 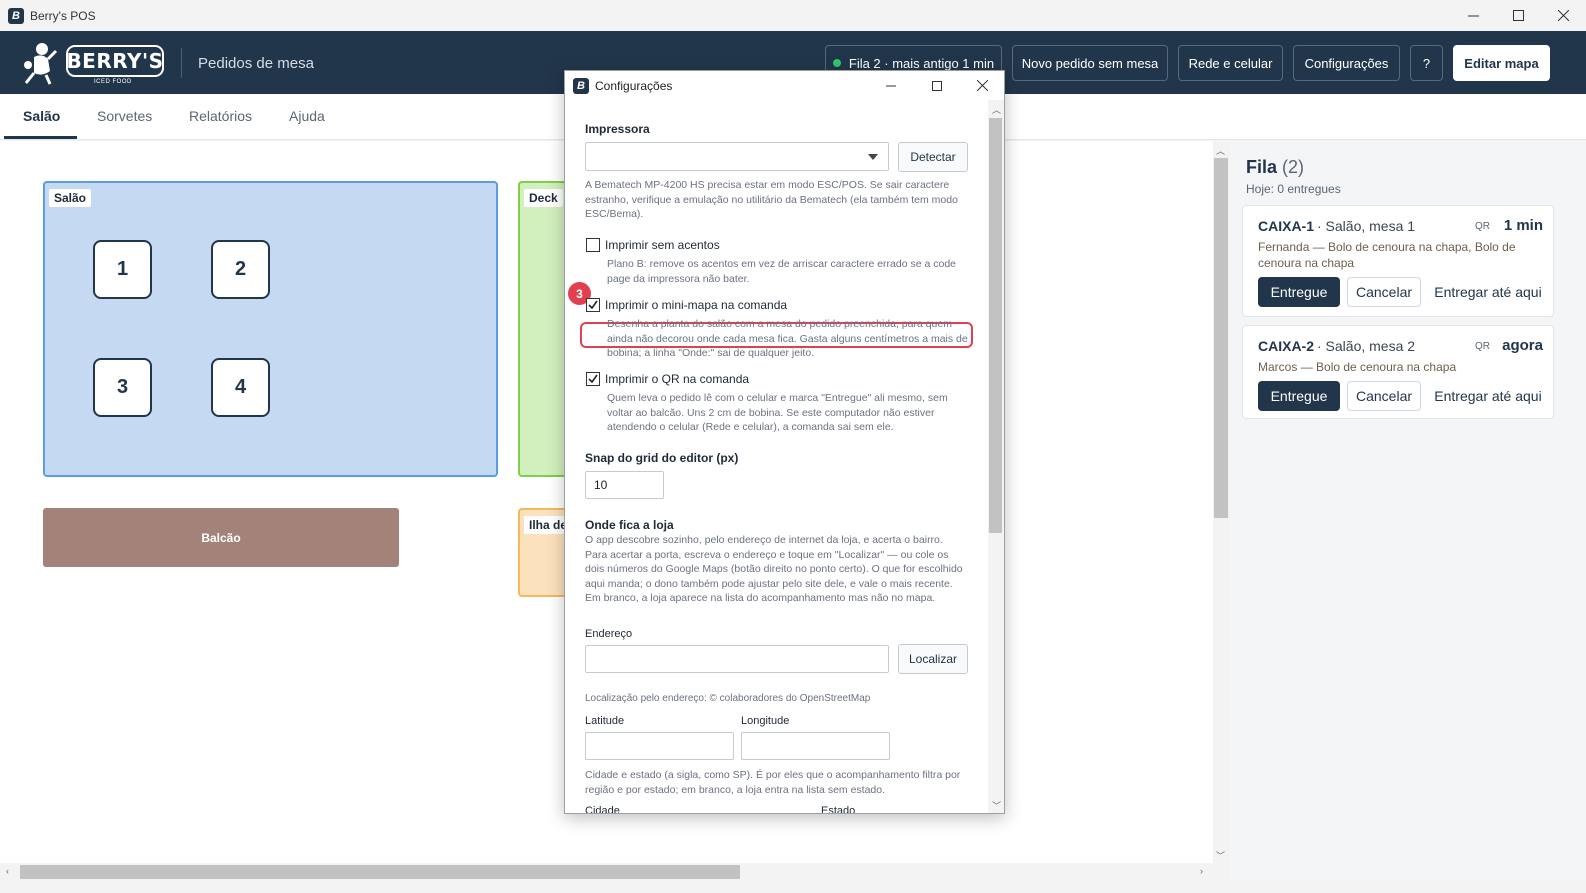 What do you see at coordinates (70, 198) in the screenshot?
I see `zone-label: Salão` at bounding box center [70, 198].